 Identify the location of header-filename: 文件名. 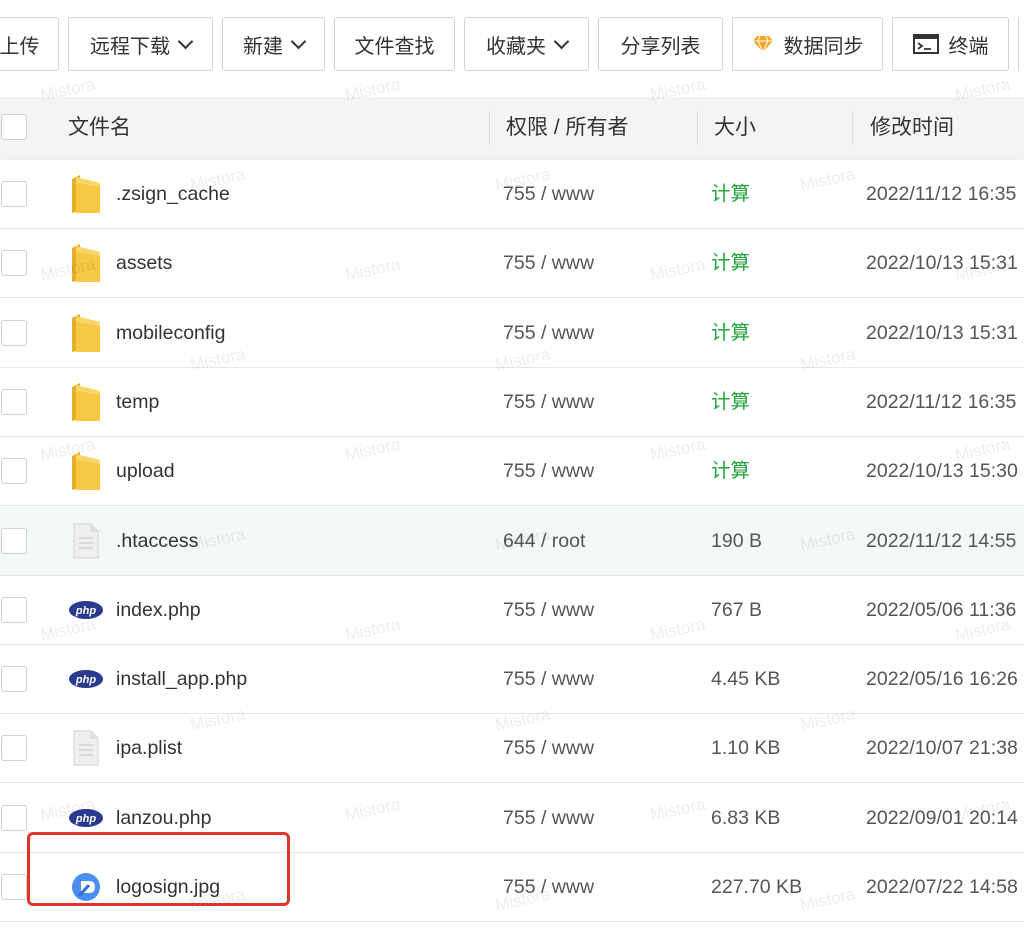
(99, 128).